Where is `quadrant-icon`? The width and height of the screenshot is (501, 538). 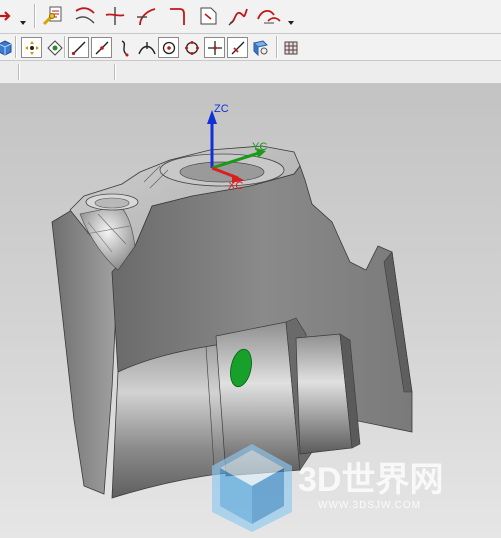
quadrant-icon is located at coordinates (191, 47).